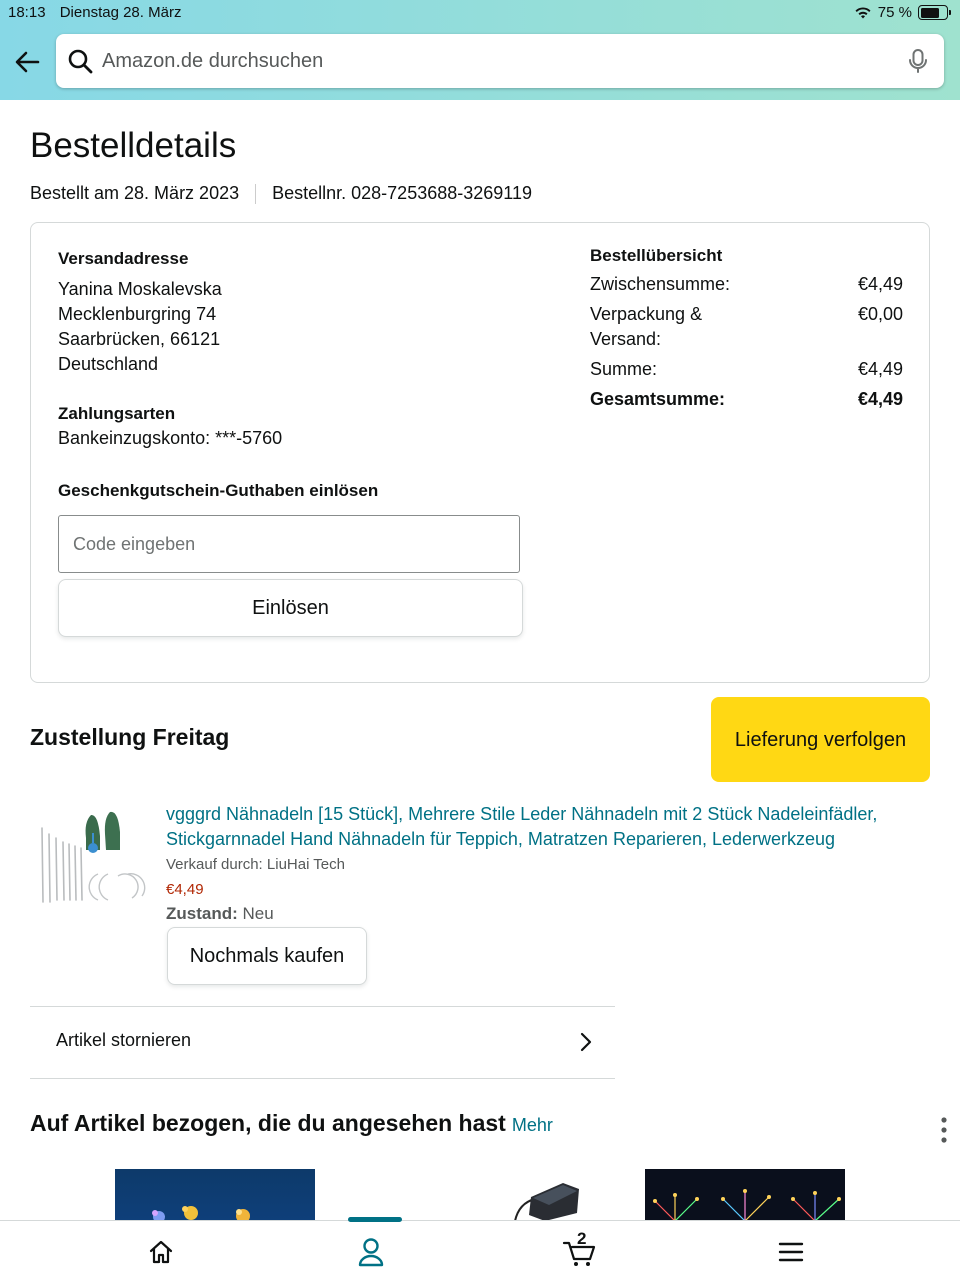 This screenshot has height=1280, width=960. I want to click on order-date: Bestellt am 28. März 2023, so click(135, 193).